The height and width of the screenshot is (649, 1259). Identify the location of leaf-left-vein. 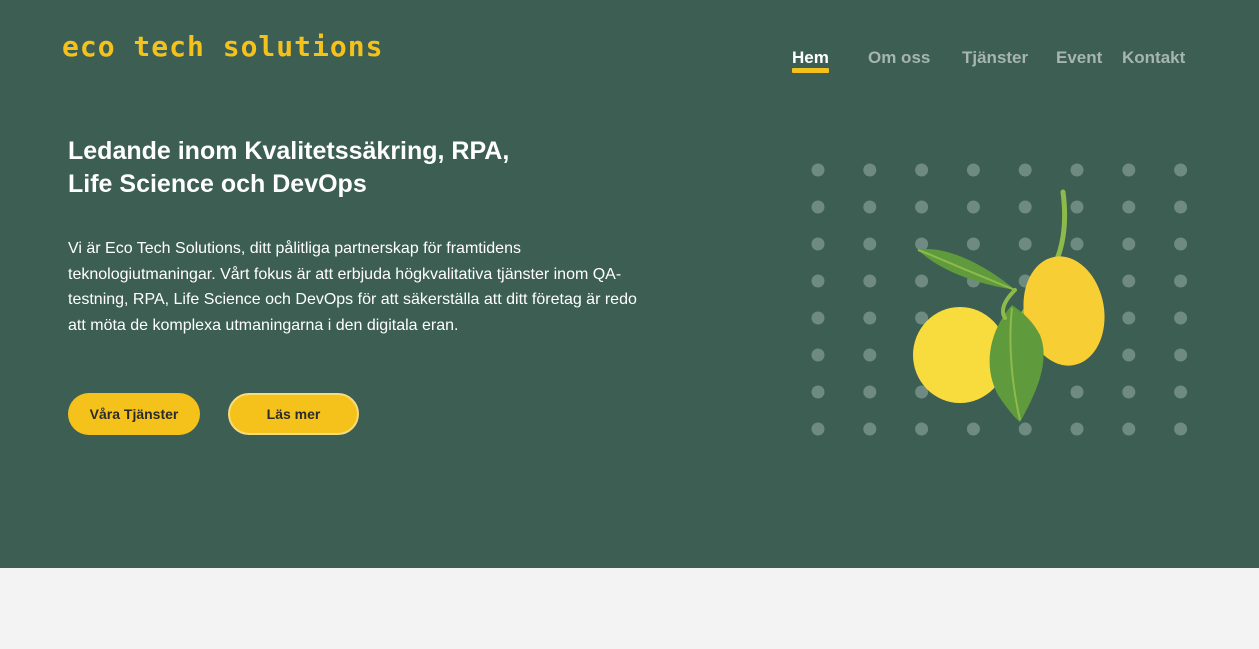
(966, 270).